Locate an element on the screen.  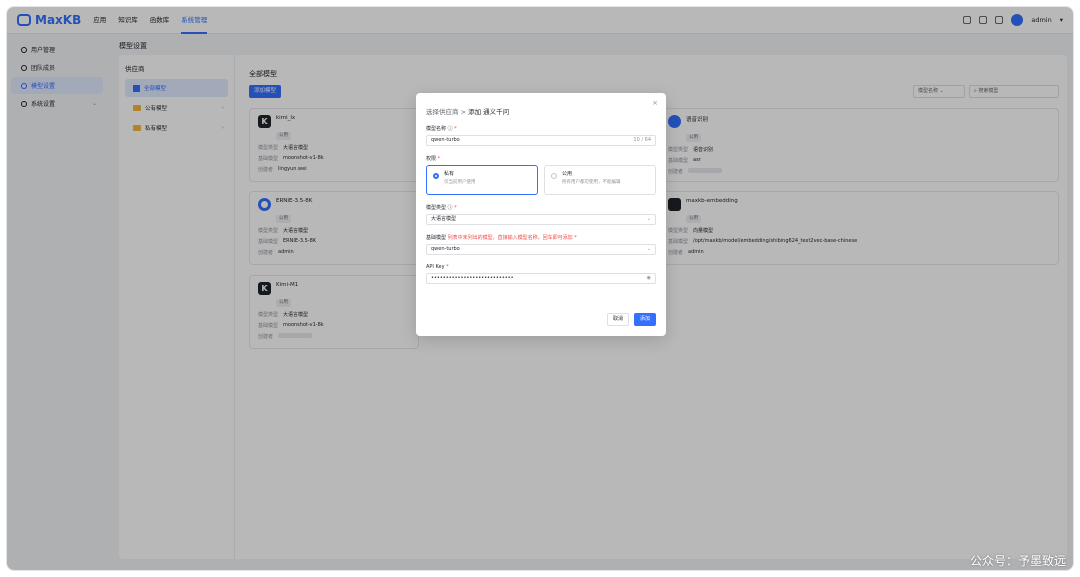
name-label: 模型名称 is located at coordinates (436, 129).